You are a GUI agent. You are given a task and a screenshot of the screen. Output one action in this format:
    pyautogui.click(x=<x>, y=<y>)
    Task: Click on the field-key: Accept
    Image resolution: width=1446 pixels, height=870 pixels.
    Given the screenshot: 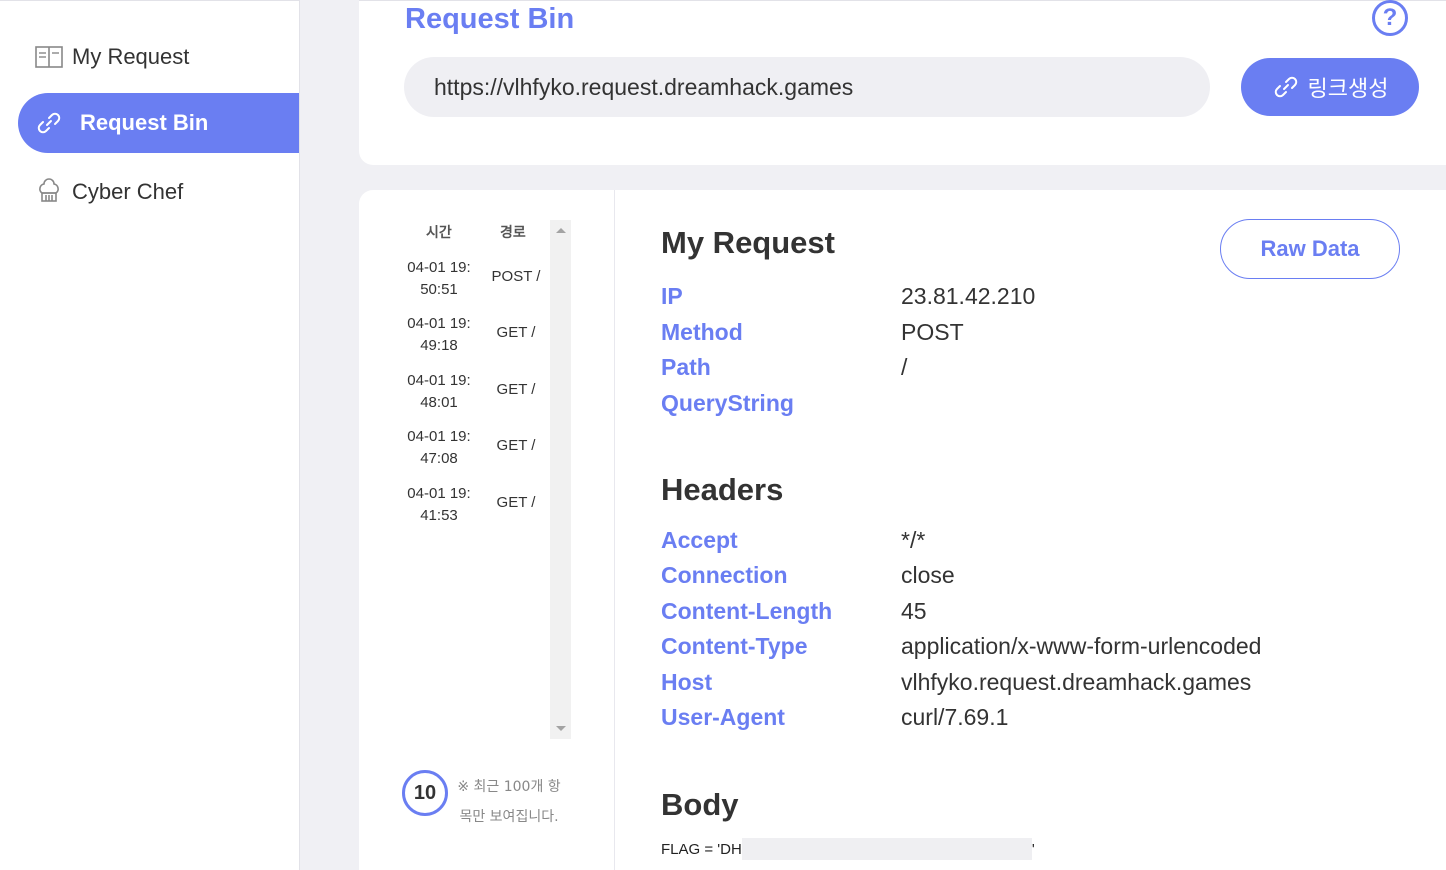 What is the action you would take?
    pyautogui.click(x=699, y=540)
    